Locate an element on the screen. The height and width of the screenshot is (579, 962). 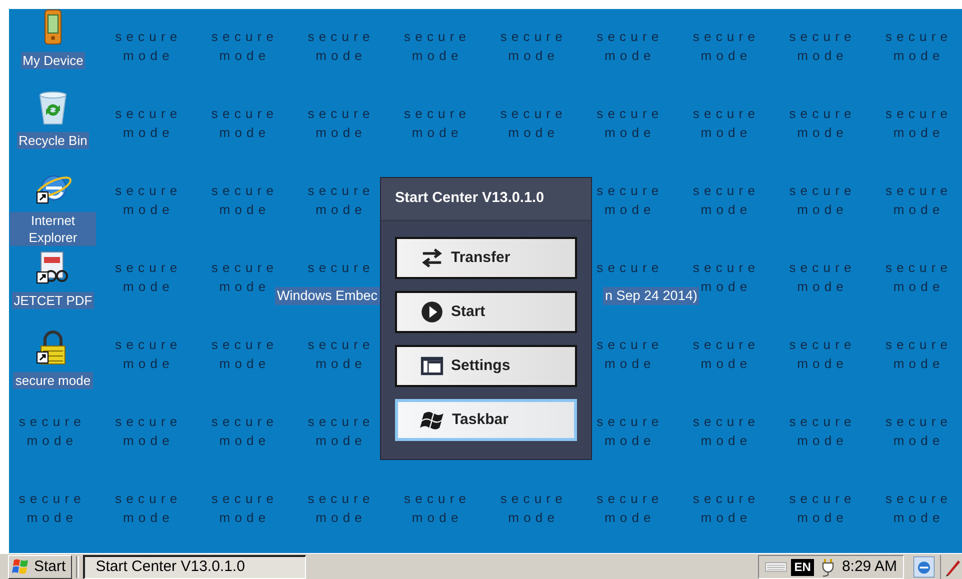
icon-label: My Device is located at coordinates (53, 60).